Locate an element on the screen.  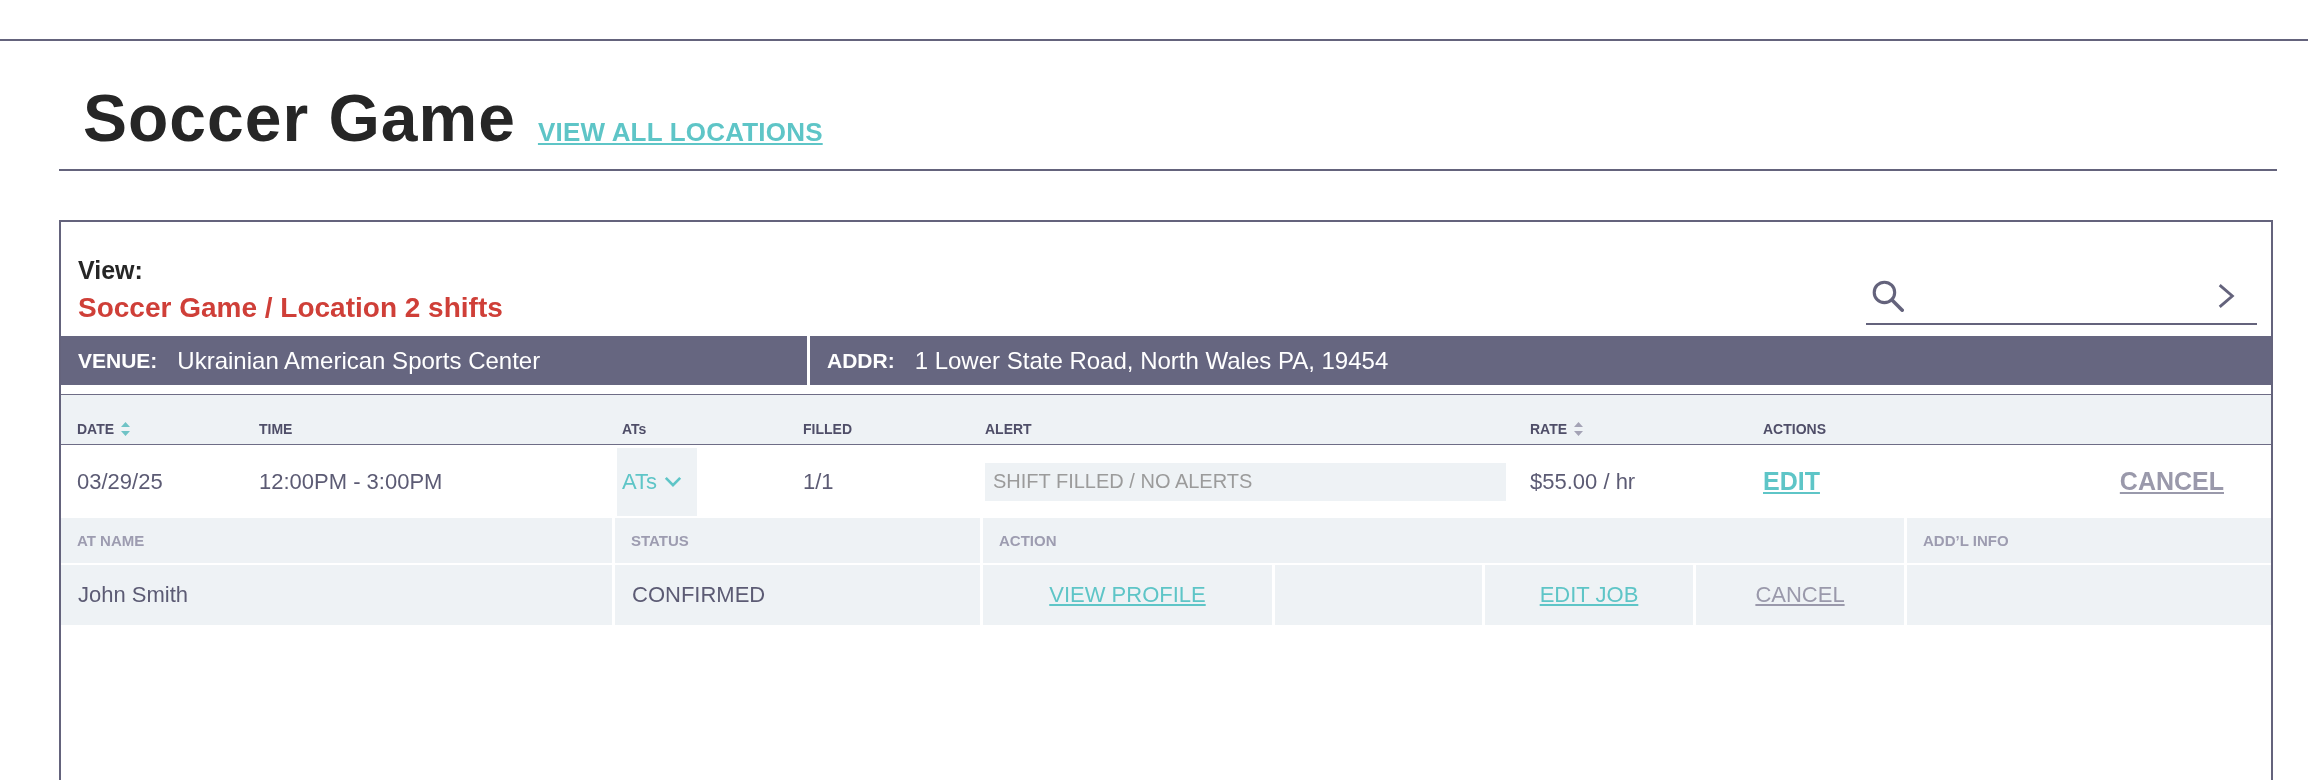
column-header: ACTIONS is located at coordinates (1794, 429).